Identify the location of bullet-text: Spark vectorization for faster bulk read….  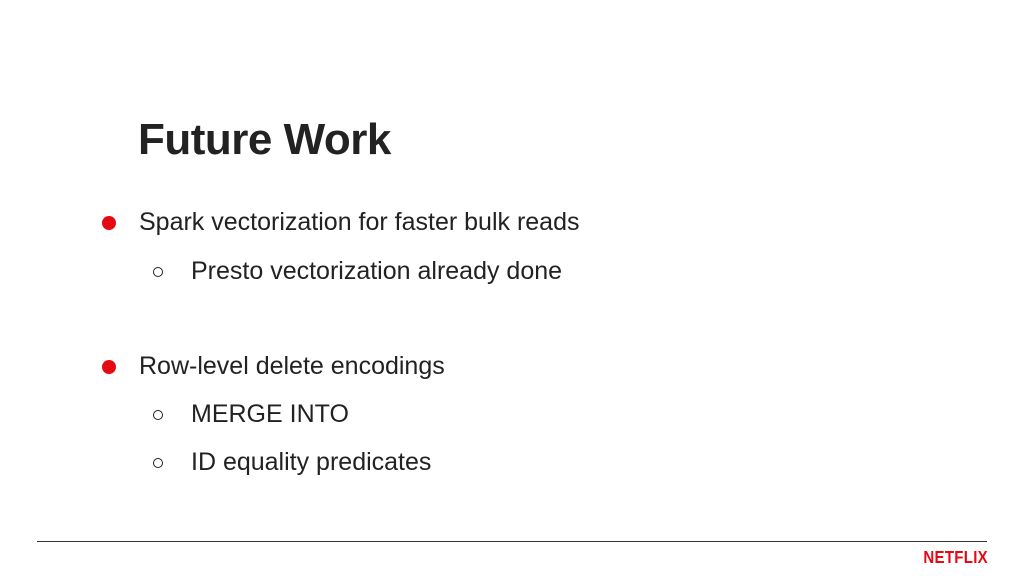
(359, 222).